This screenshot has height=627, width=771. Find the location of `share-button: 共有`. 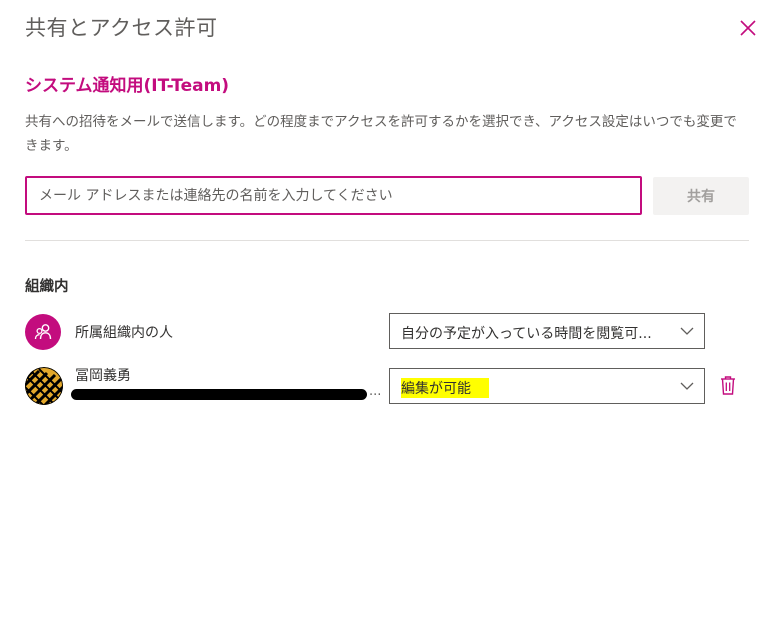

share-button: 共有 is located at coordinates (701, 196).